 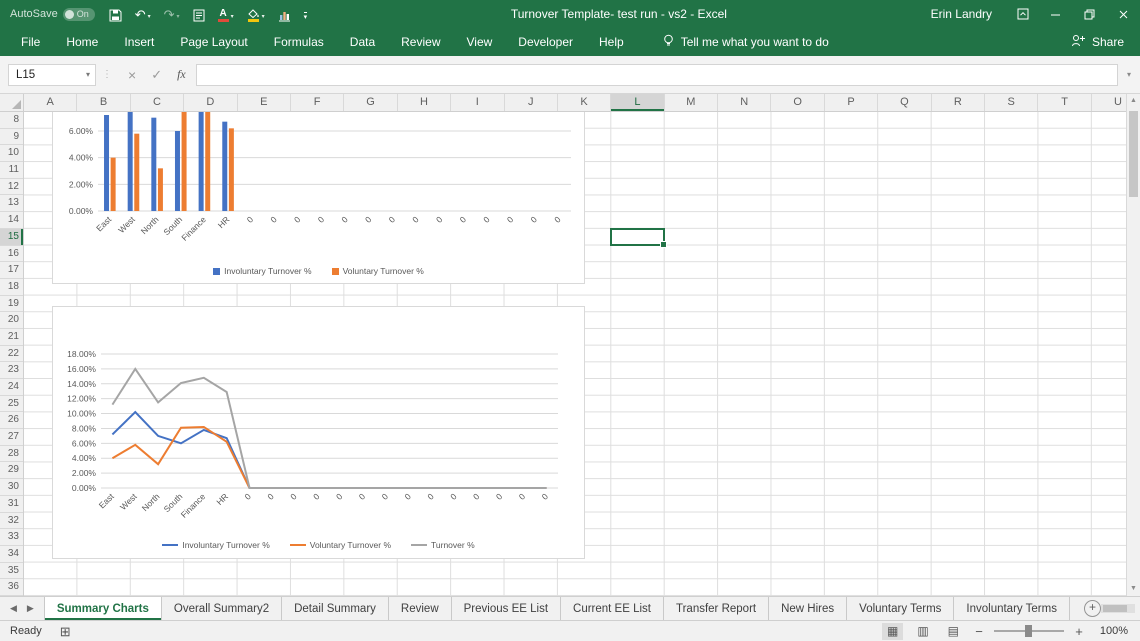 I want to click on row-header-13: 13, so click(x=11, y=204).